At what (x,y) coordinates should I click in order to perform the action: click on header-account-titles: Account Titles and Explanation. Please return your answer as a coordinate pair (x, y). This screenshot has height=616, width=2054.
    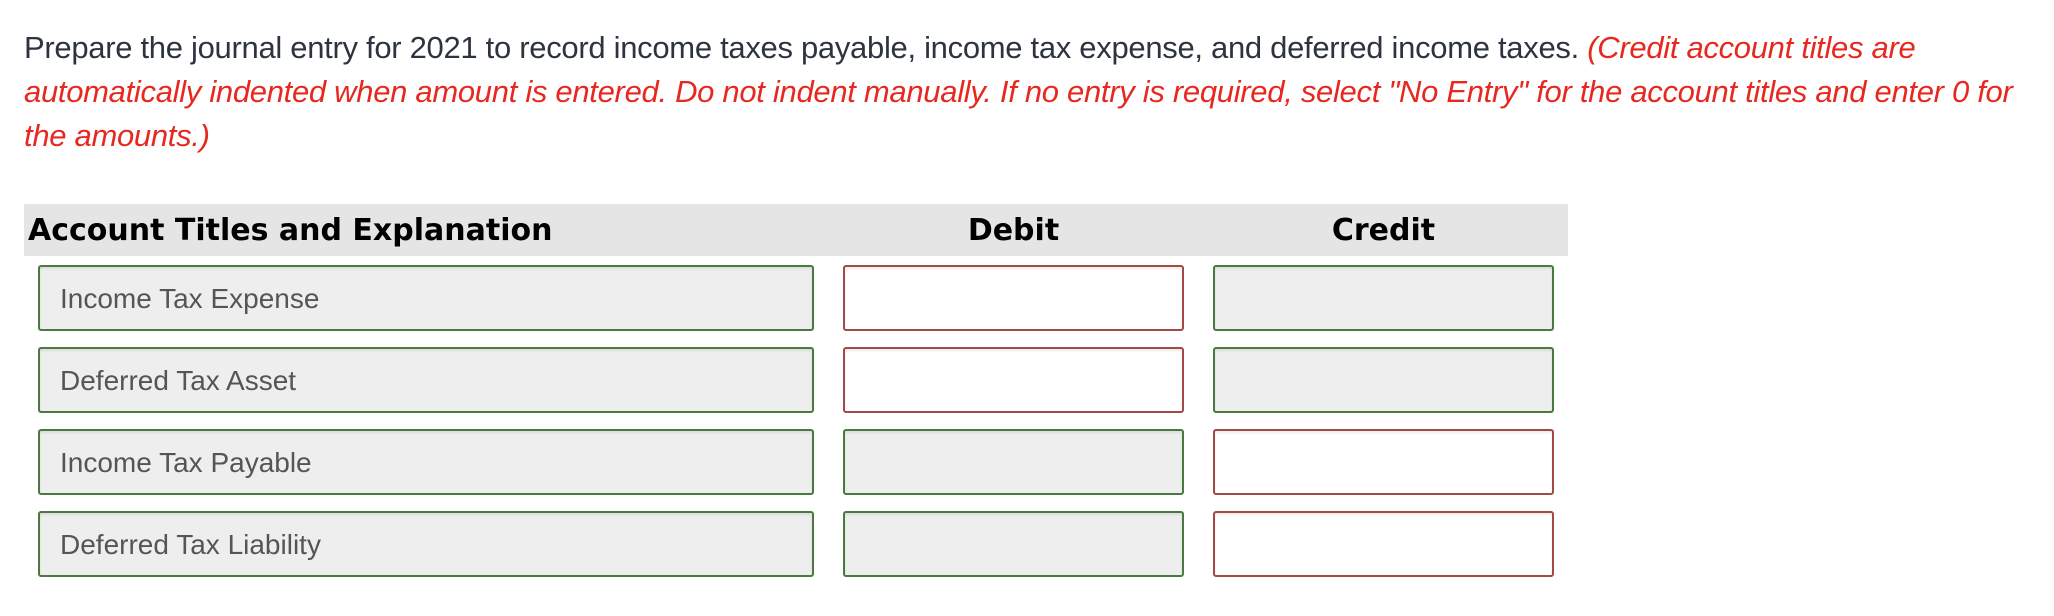
    Looking at the image, I should click on (290, 230).